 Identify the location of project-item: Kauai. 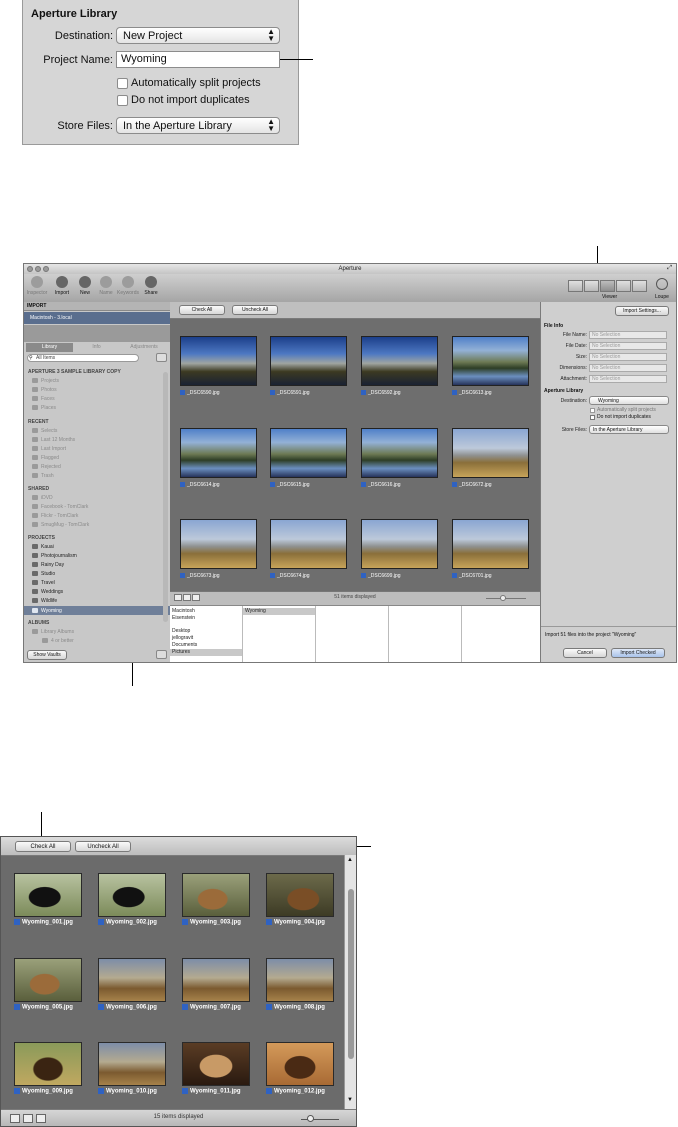
(43, 547).